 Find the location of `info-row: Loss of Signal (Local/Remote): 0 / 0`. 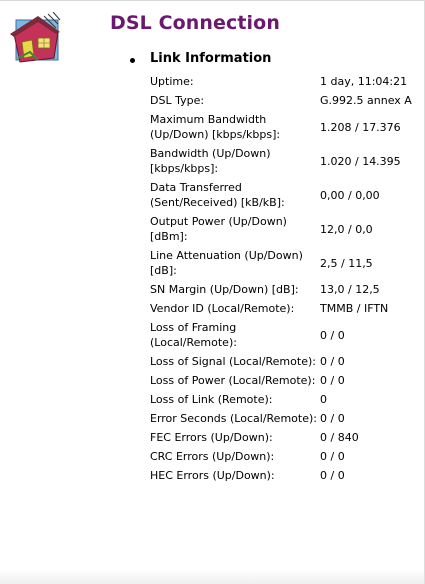

info-row: Loss of Signal (Local/Remote): 0 / 0 is located at coordinates (279, 361).